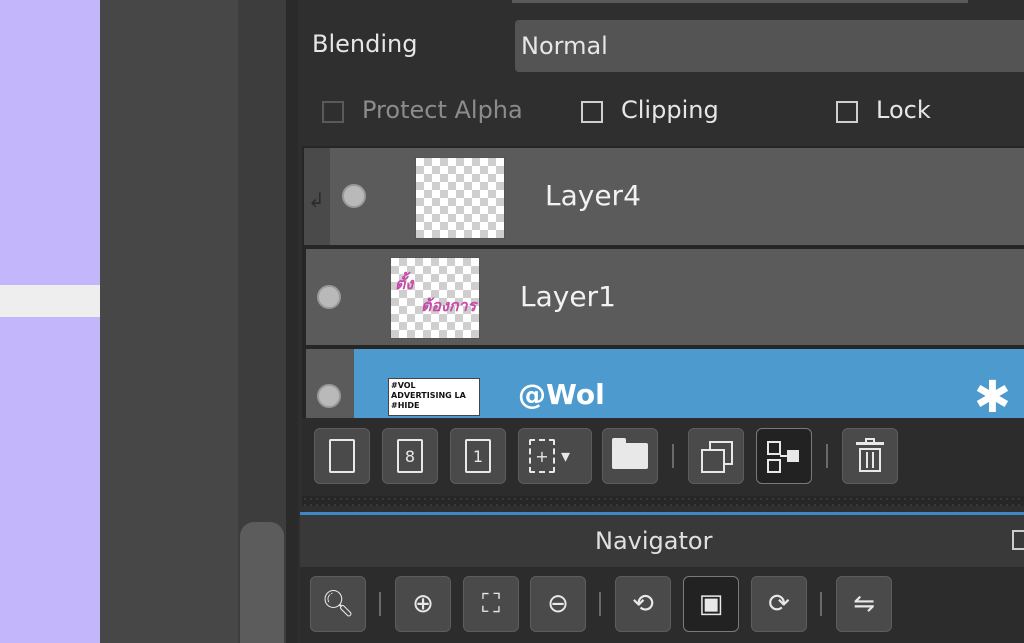 This screenshot has height=643, width=1024. I want to click on clipping-checkbox, so click(592, 112).